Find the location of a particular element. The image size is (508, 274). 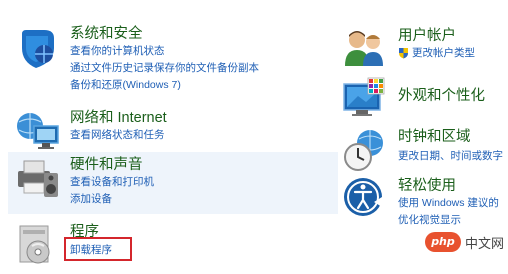

link-change-account-type: 更改帐户类型 is located at coordinates (436, 53).